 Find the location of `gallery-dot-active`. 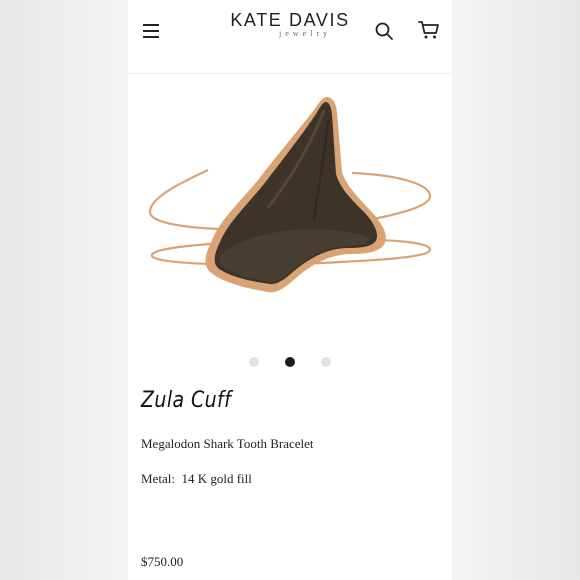

gallery-dot-active is located at coordinates (290, 362).